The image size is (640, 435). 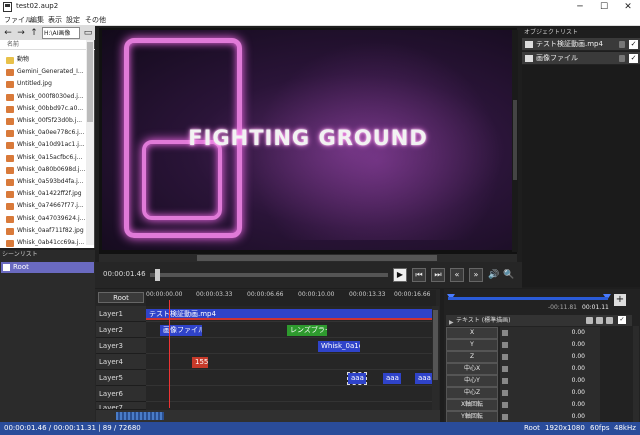 I want to click on object-item-image: 画像ファイル ✓, so click(x=581, y=58).